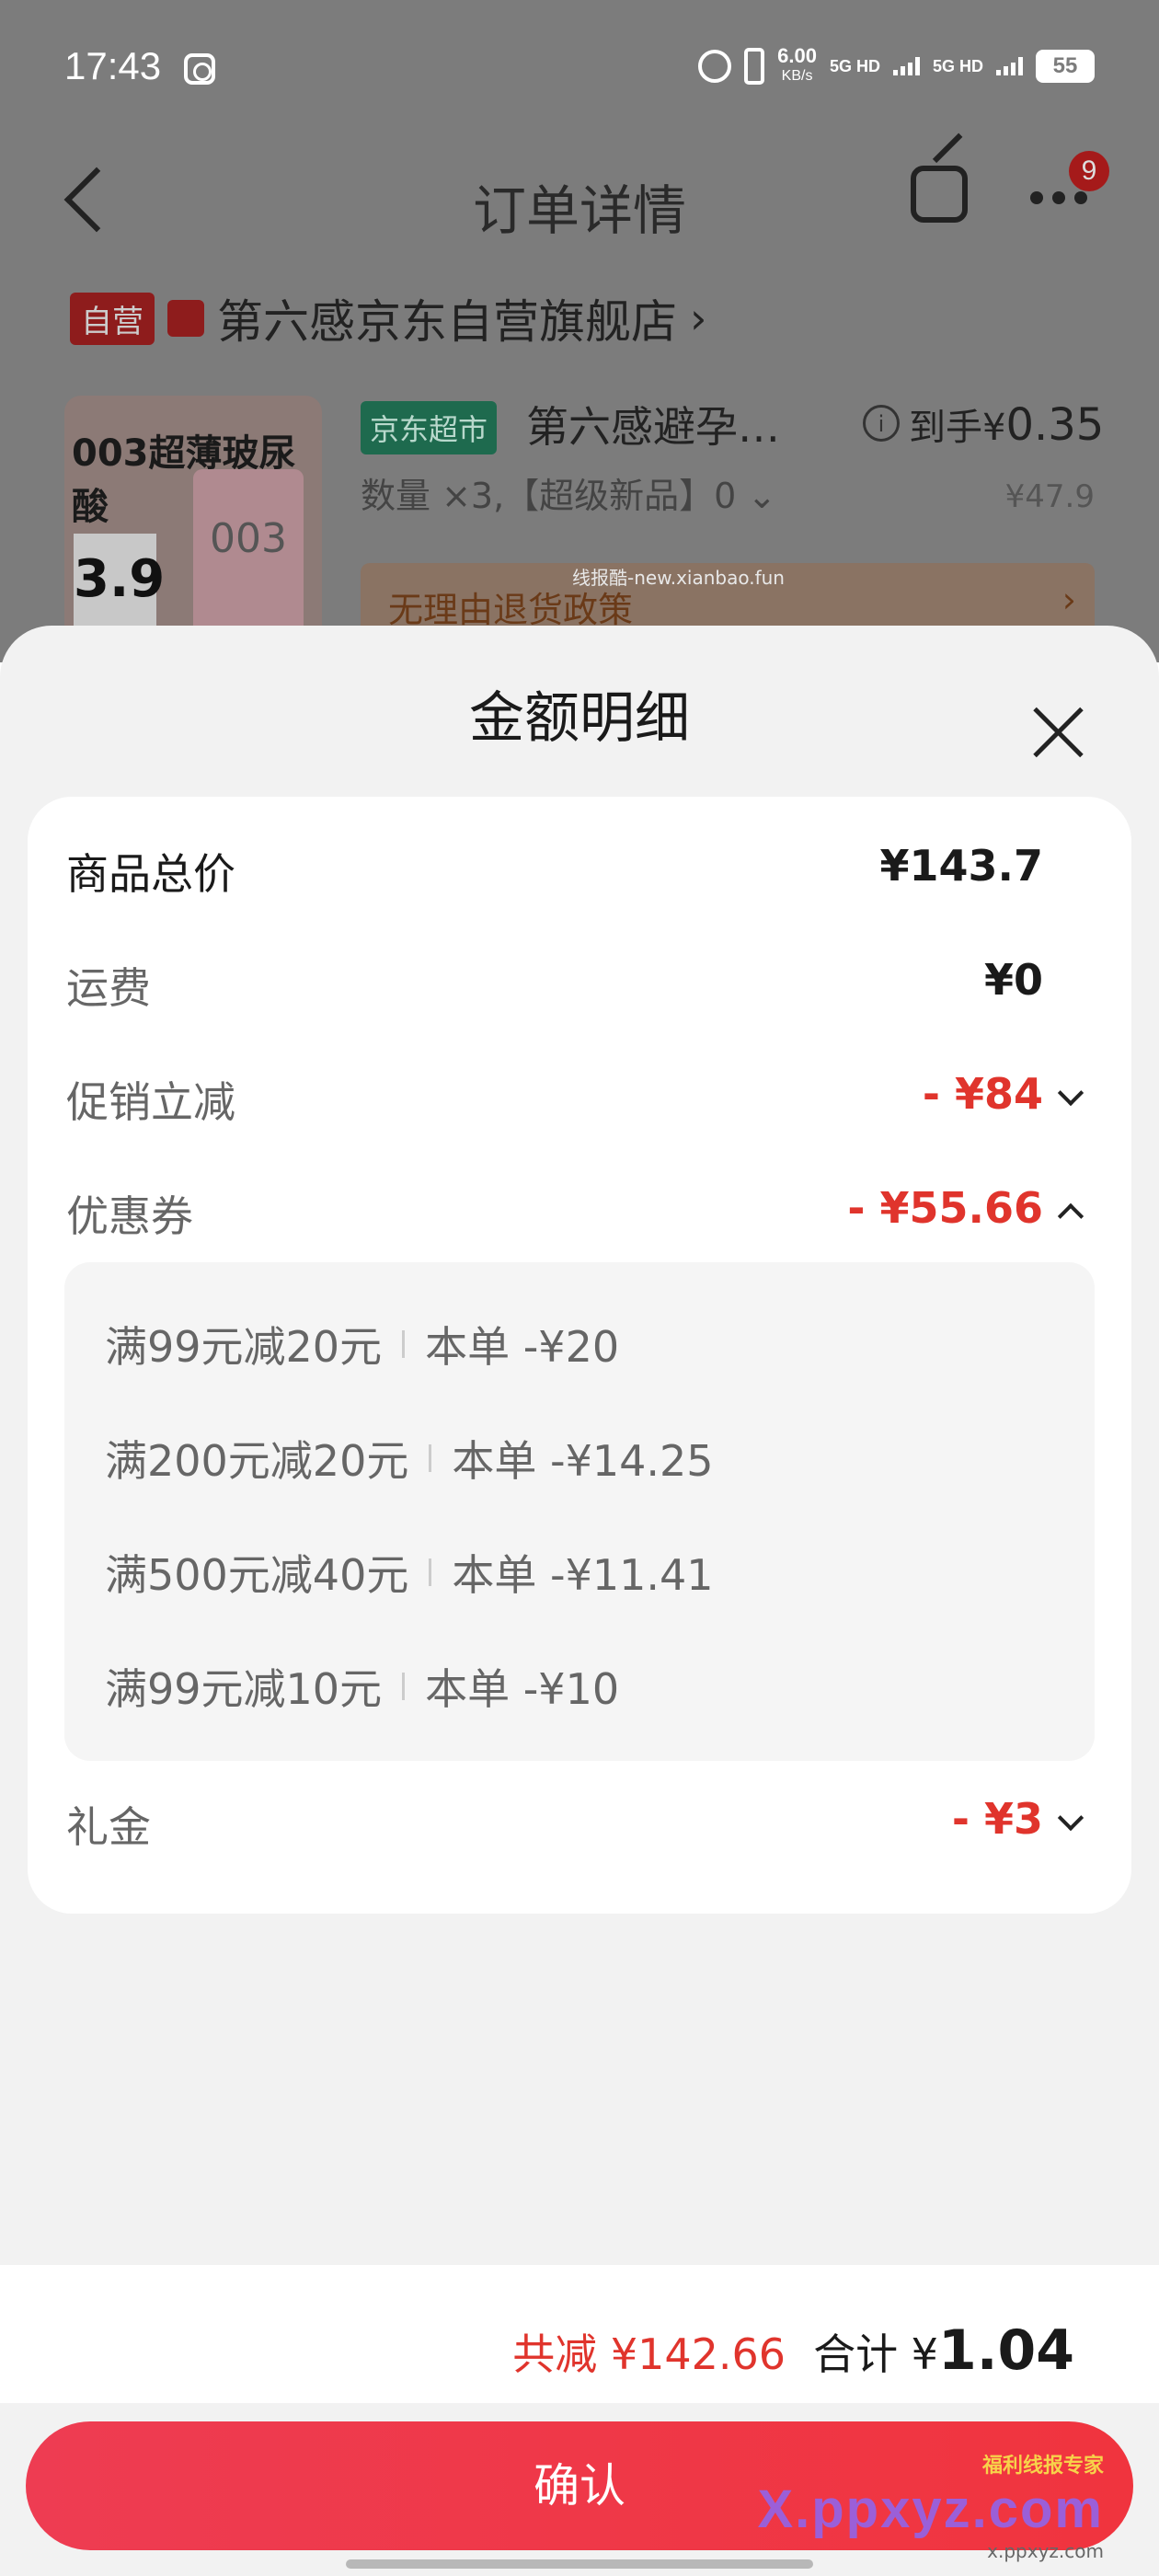 The width and height of the screenshot is (1159, 2576). I want to click on coupon-amount: 本单 -¥11.41, so click(583, 1575).